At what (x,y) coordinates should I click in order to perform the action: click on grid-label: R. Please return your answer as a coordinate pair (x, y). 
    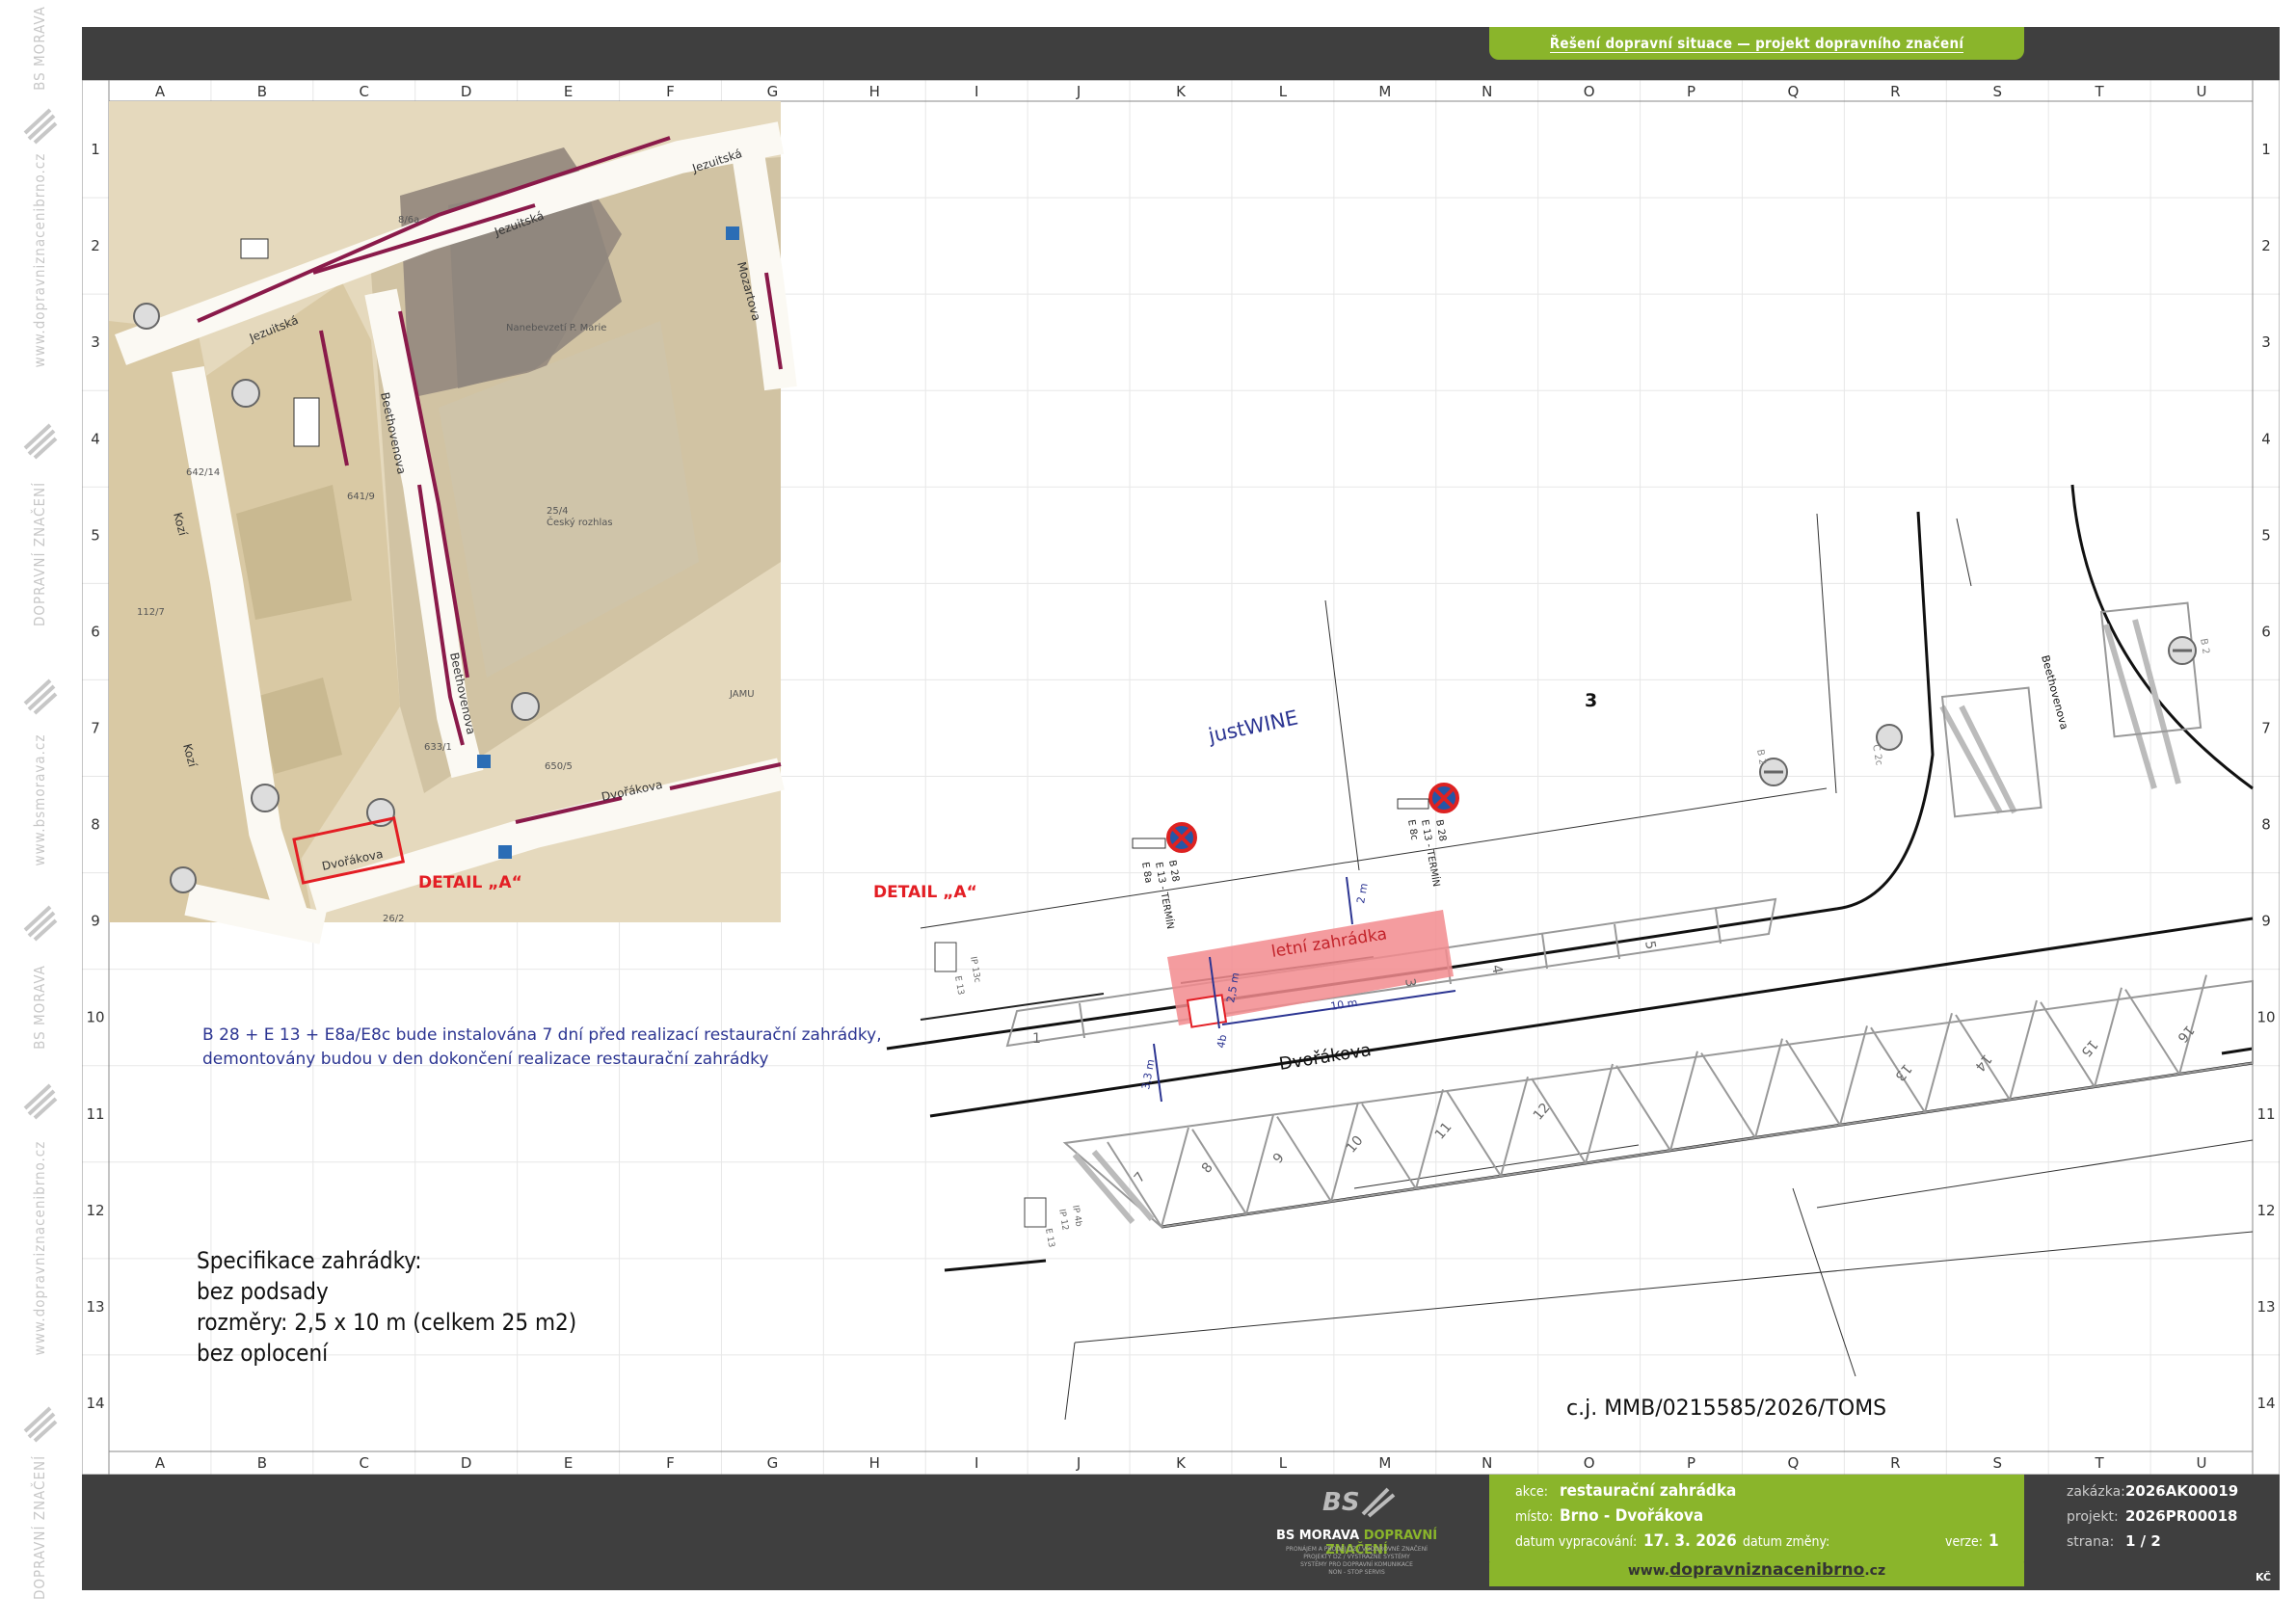
    Looking at the image, I should click on (1895, 1463).